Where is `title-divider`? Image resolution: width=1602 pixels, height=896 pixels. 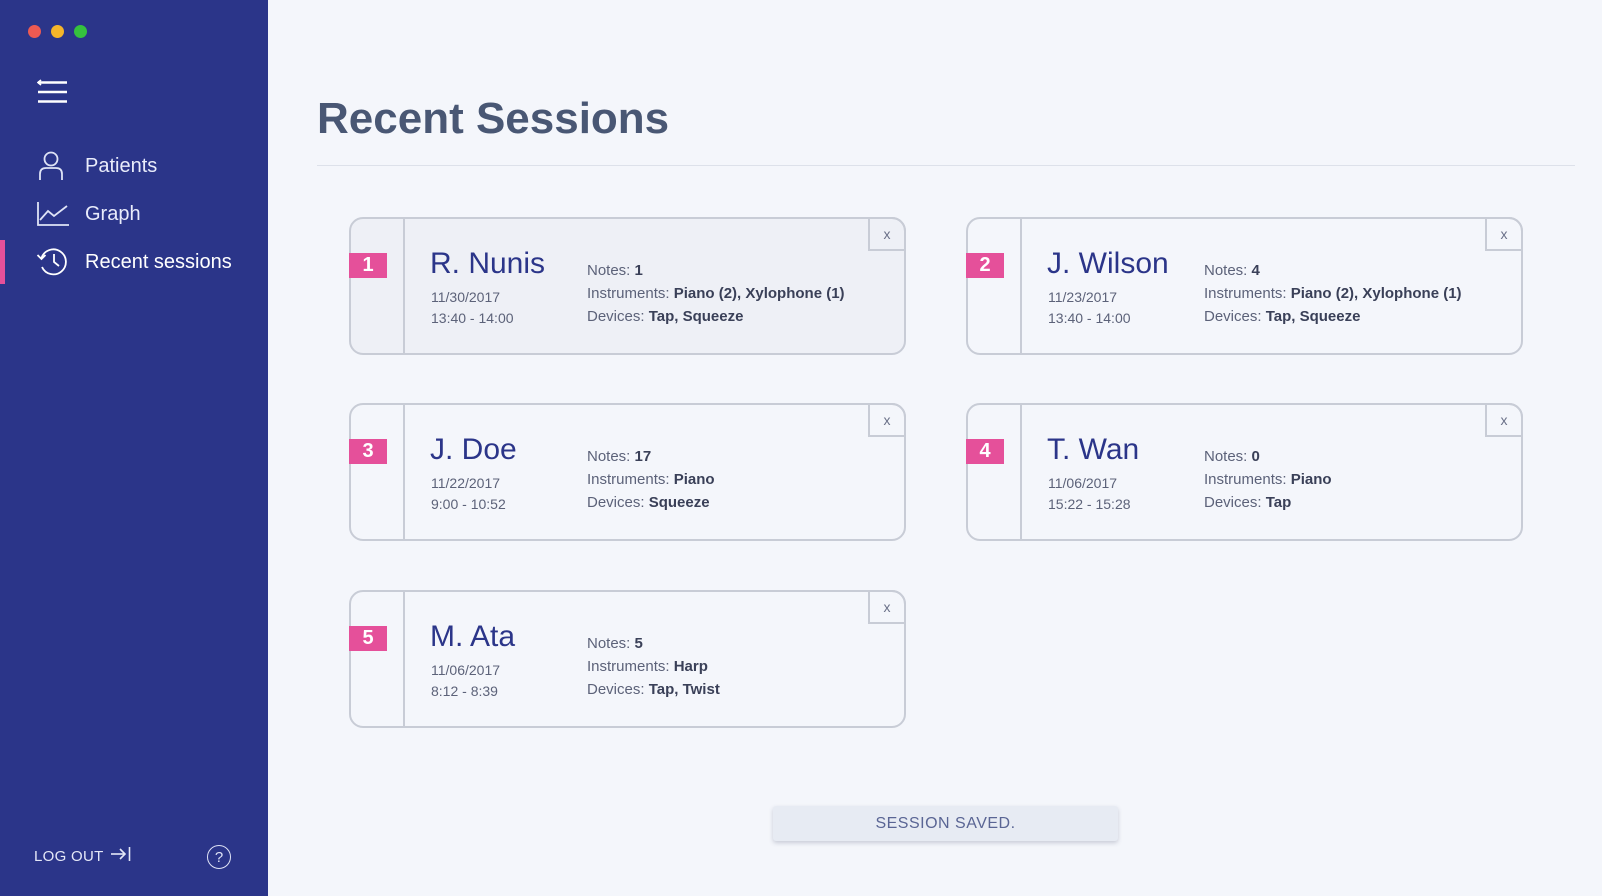 title-divider is located at coordinates (946, 165).